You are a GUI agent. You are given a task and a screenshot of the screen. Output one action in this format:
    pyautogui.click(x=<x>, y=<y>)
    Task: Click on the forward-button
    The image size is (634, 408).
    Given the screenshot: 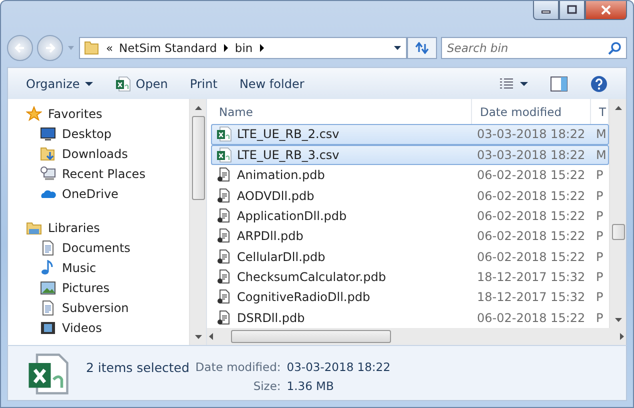 What is the action you would take?
    pyautogui.click(x=50, y=48)
    